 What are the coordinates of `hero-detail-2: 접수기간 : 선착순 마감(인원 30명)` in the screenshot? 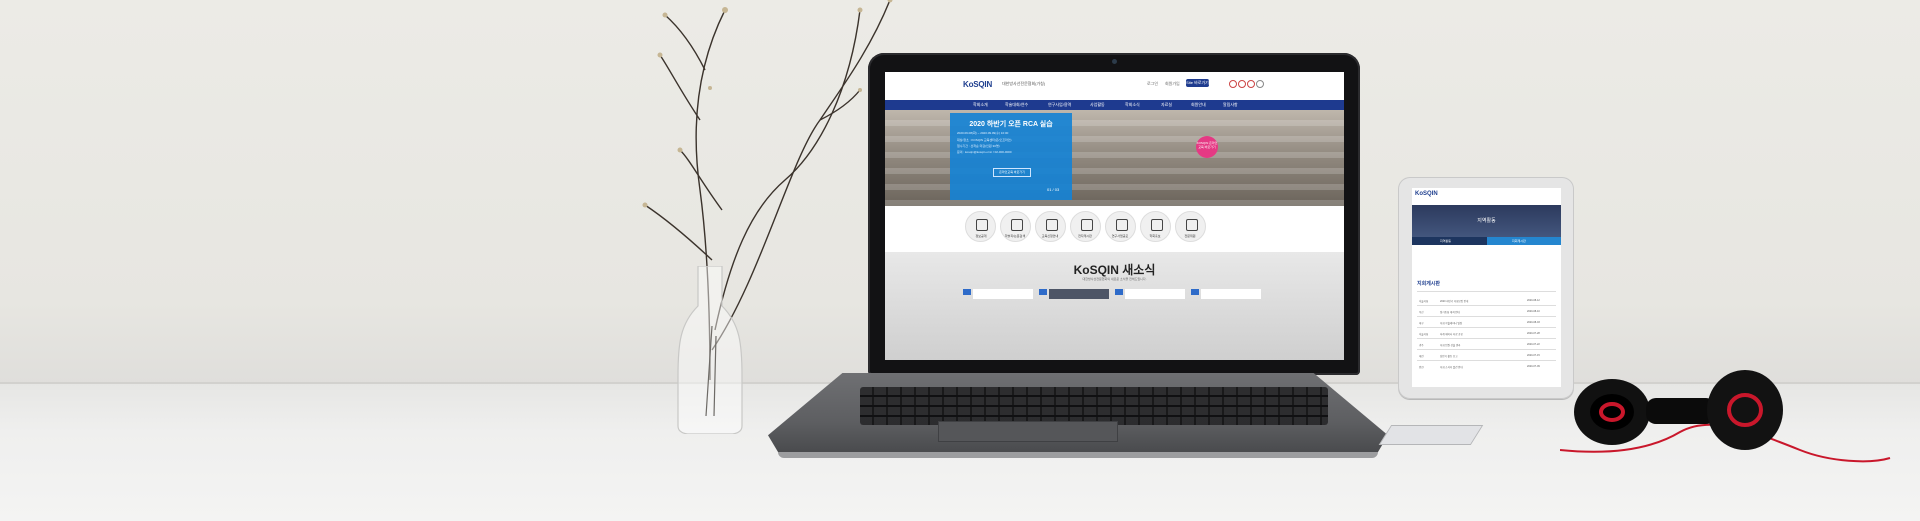 It's located at (978, 146).